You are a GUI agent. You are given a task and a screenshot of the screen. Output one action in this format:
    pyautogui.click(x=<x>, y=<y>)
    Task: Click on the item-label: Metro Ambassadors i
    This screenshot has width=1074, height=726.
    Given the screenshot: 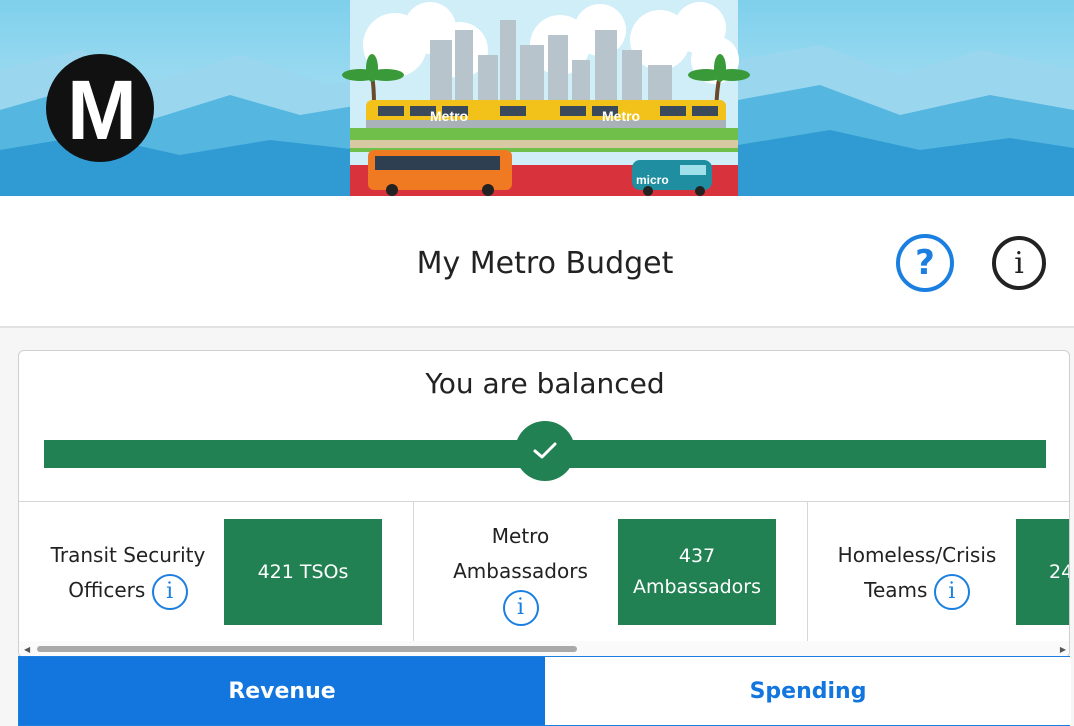 What is the action you would take?
    pyautogui.click(x=520, y=572)
    